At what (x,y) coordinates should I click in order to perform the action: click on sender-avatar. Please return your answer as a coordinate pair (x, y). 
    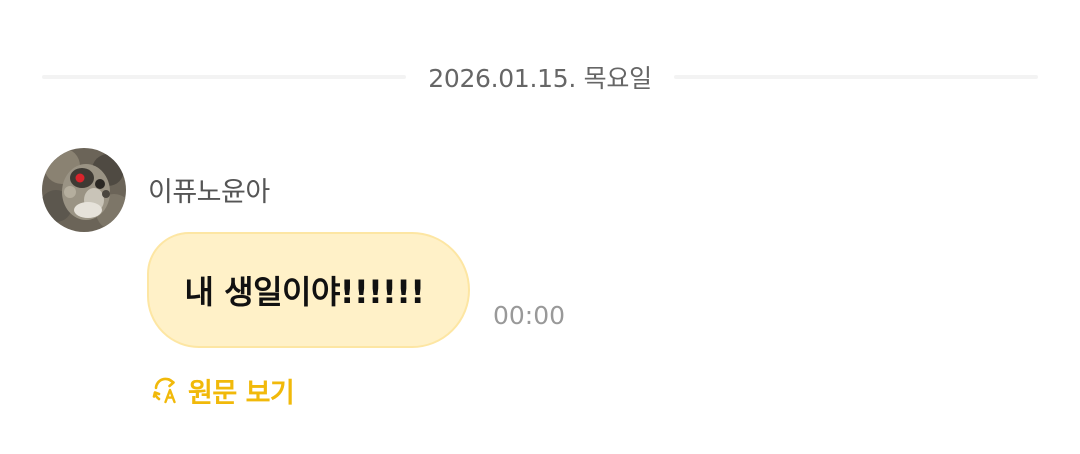
    Looking at the image, I should click on (84, 190).